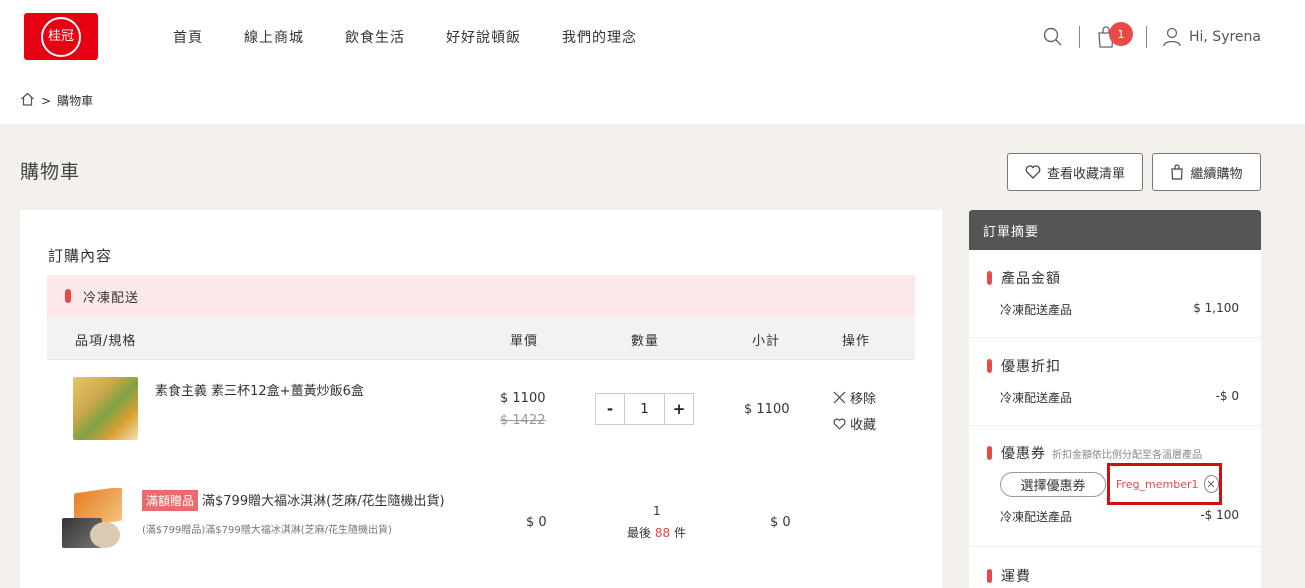 Image resolution: width=1305 pixels, height=588 pixels. I want to click on nav-shop: 線上商城, so click(274, 37).